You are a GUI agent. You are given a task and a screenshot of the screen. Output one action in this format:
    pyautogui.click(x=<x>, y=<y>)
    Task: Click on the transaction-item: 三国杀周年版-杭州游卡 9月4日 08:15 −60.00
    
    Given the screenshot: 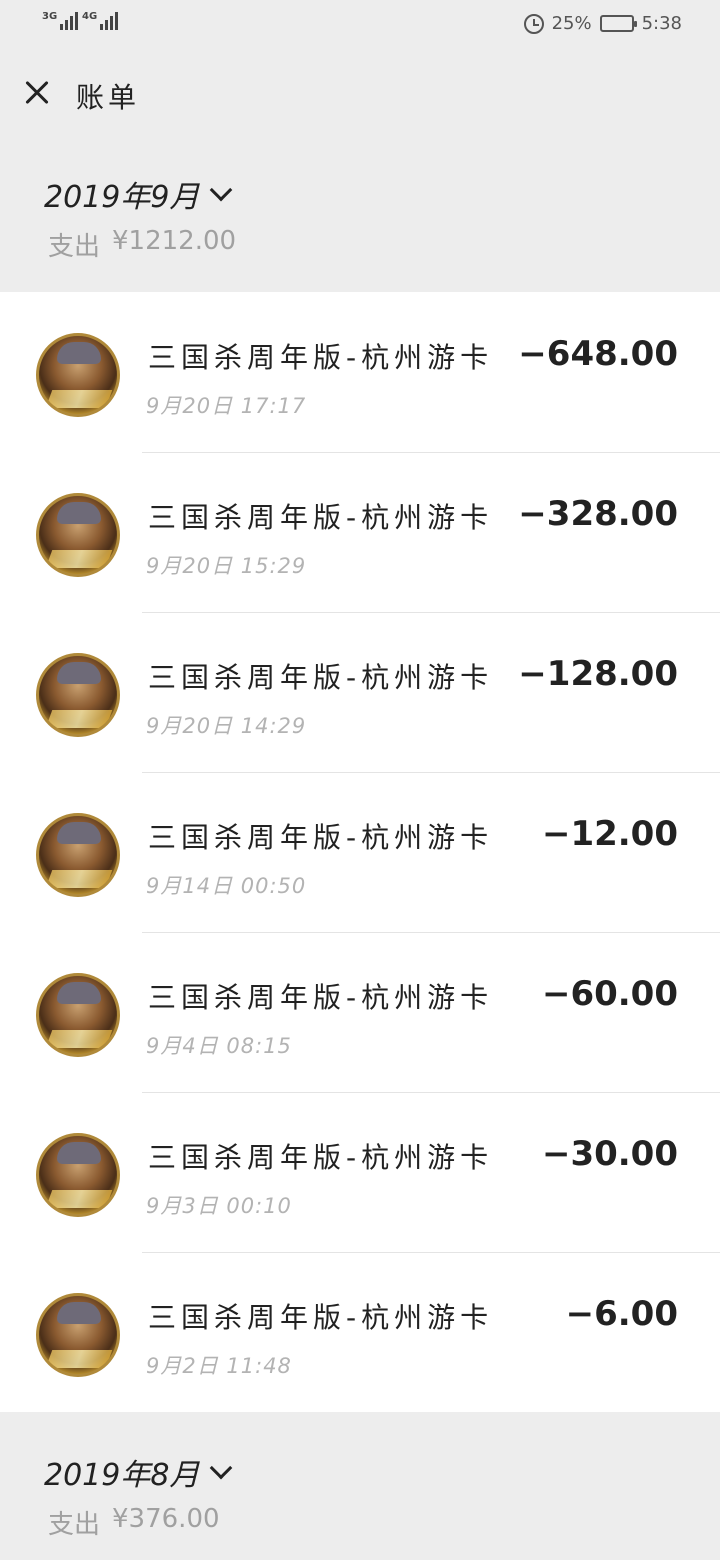 What is the action you would take?
    pyautogui.click(x=360, y=1012)
    